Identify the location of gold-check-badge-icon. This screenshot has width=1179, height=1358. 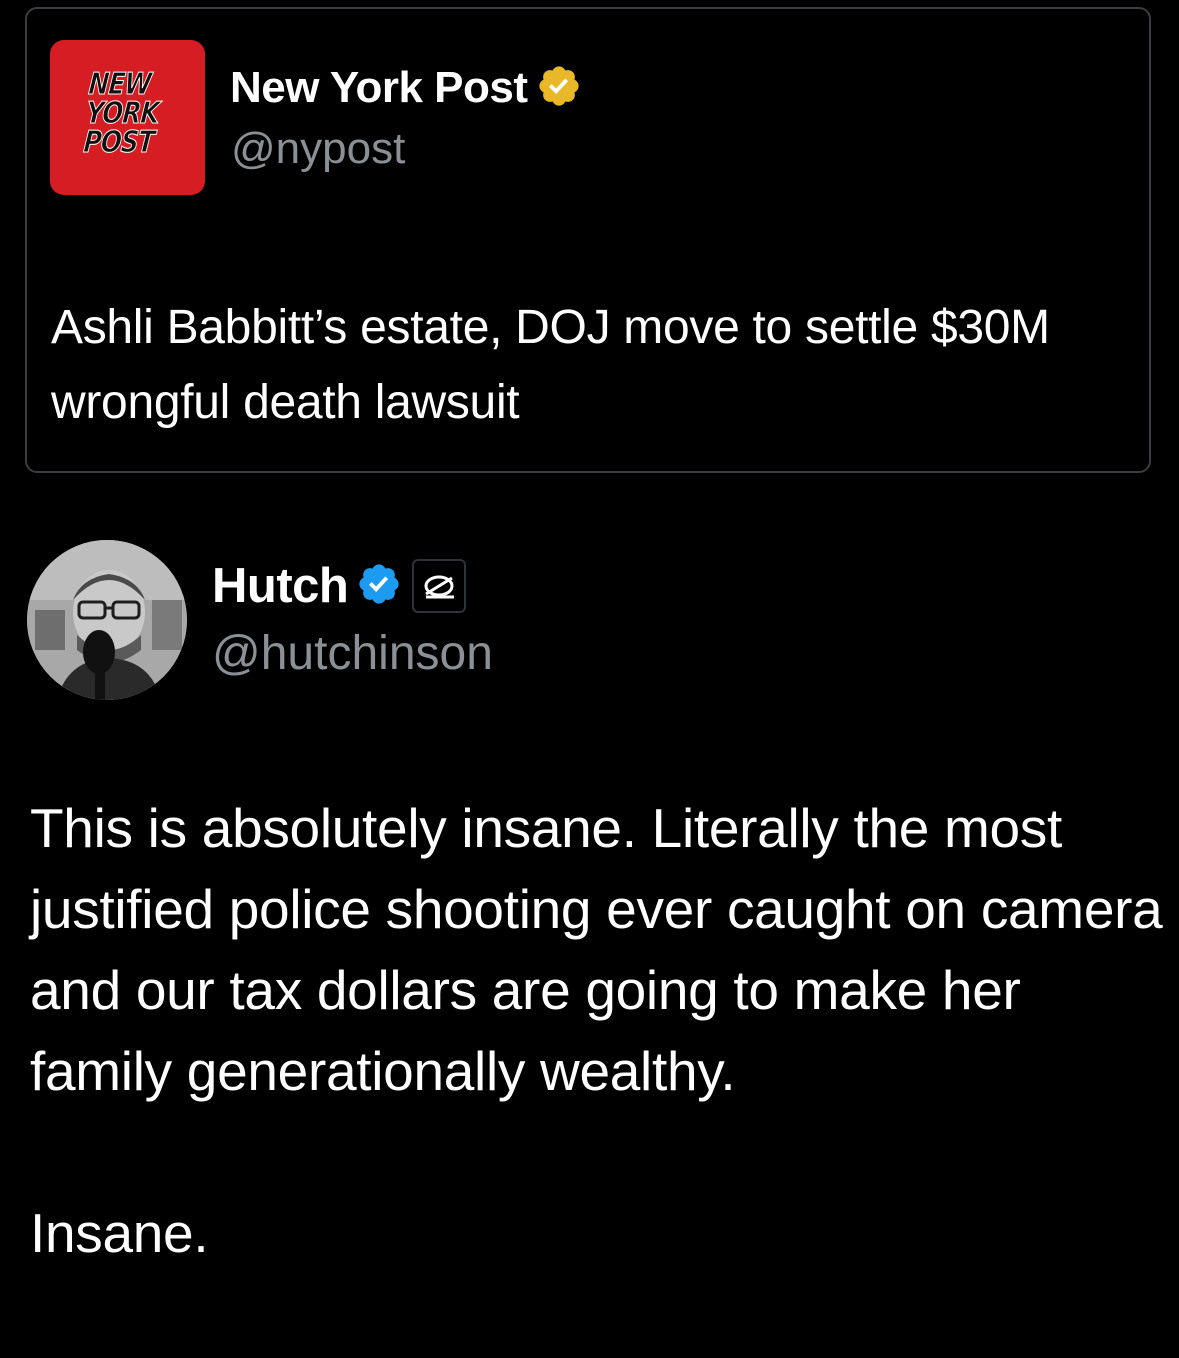
(559, 88).